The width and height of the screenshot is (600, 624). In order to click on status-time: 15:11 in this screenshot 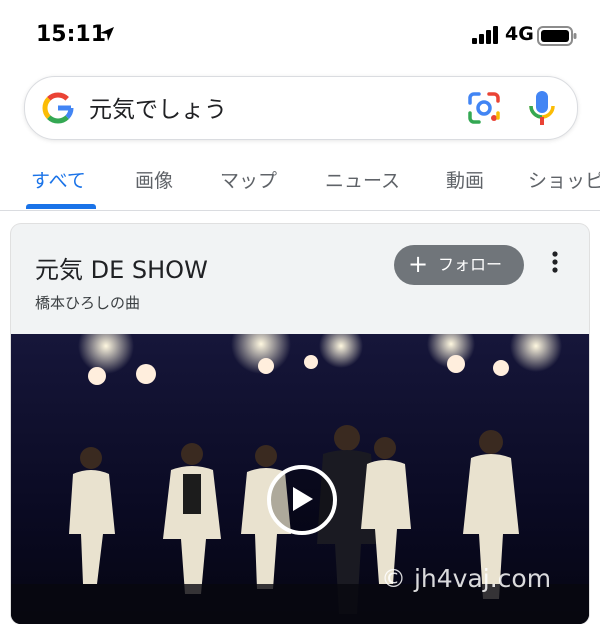, I will do `click(71, 34)`.